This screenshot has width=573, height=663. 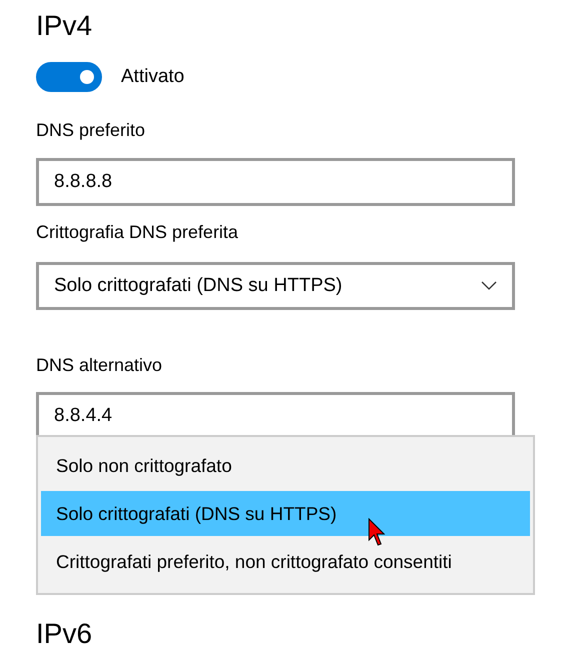 I want to click on field-label: DNS alternativo, so click(x=99, y=365).